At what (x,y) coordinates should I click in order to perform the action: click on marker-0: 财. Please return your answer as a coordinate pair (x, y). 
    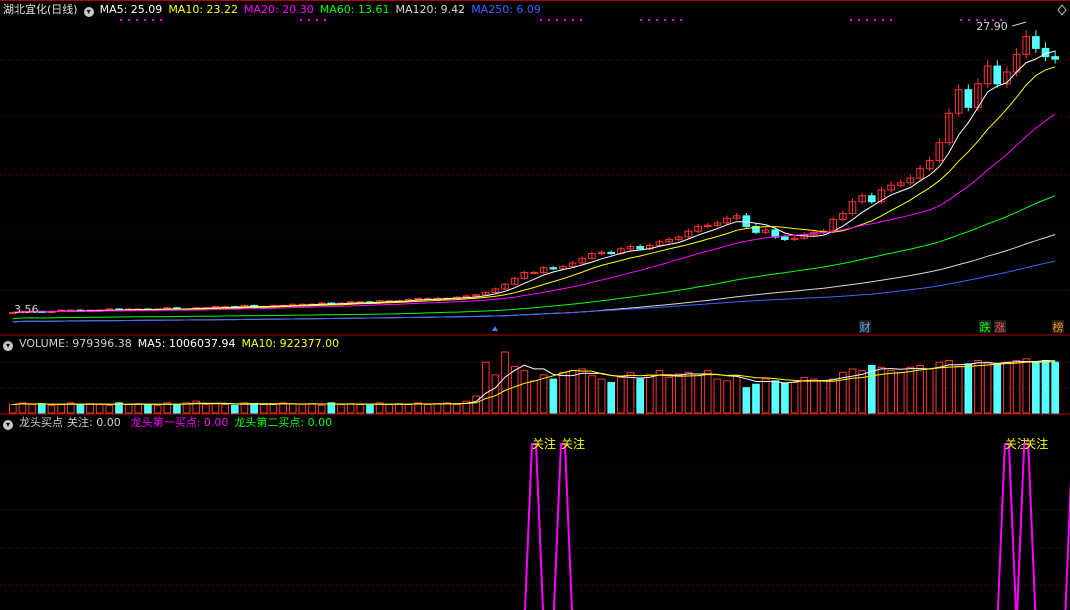
    Looking at the image, I should click on (865, 327).